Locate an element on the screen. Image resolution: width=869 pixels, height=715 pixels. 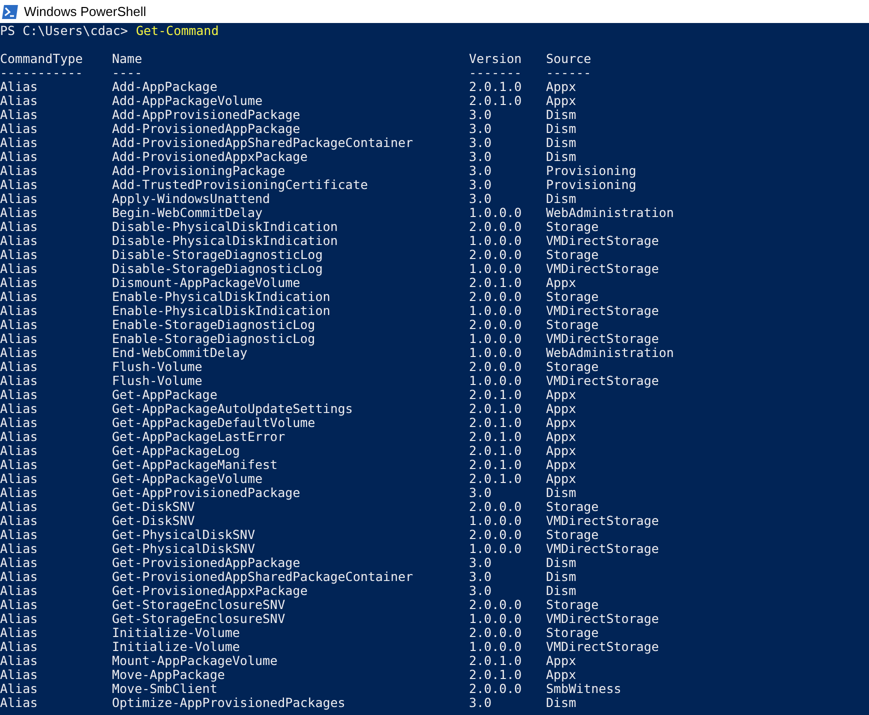
table-cell: Move-AppPackage is located at coordinates (168, 675).